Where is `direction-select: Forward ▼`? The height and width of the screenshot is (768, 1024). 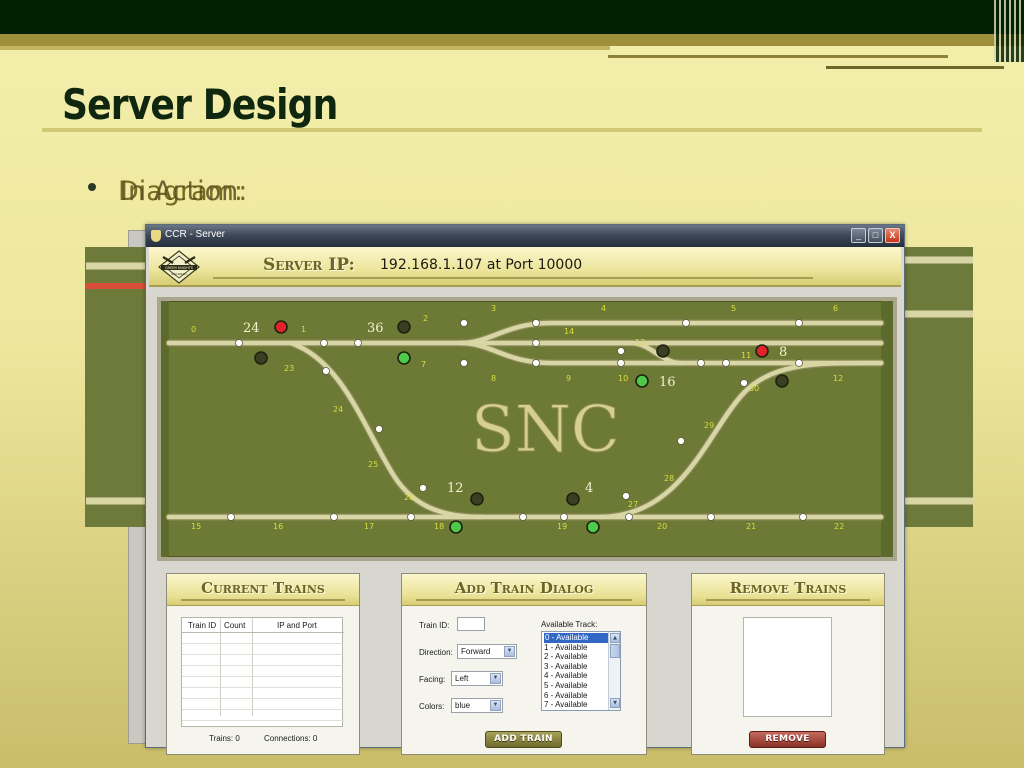
direction-select: Forward ▼ is located at coordinates (487, 651).